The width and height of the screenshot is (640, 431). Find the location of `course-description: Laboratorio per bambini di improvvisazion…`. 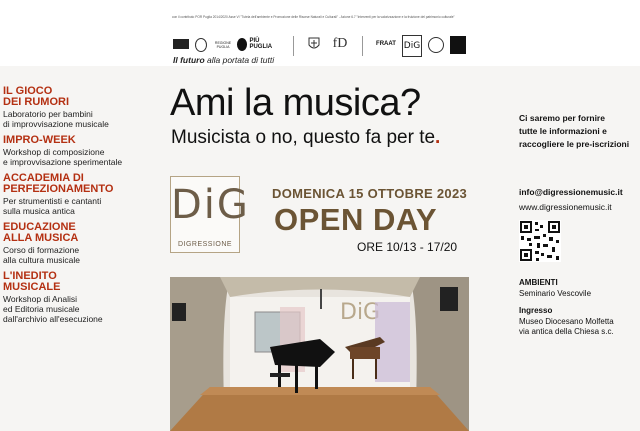

course-description: Laboratorio per bambini di improvvisazion… is located at coordinates (56, 119).